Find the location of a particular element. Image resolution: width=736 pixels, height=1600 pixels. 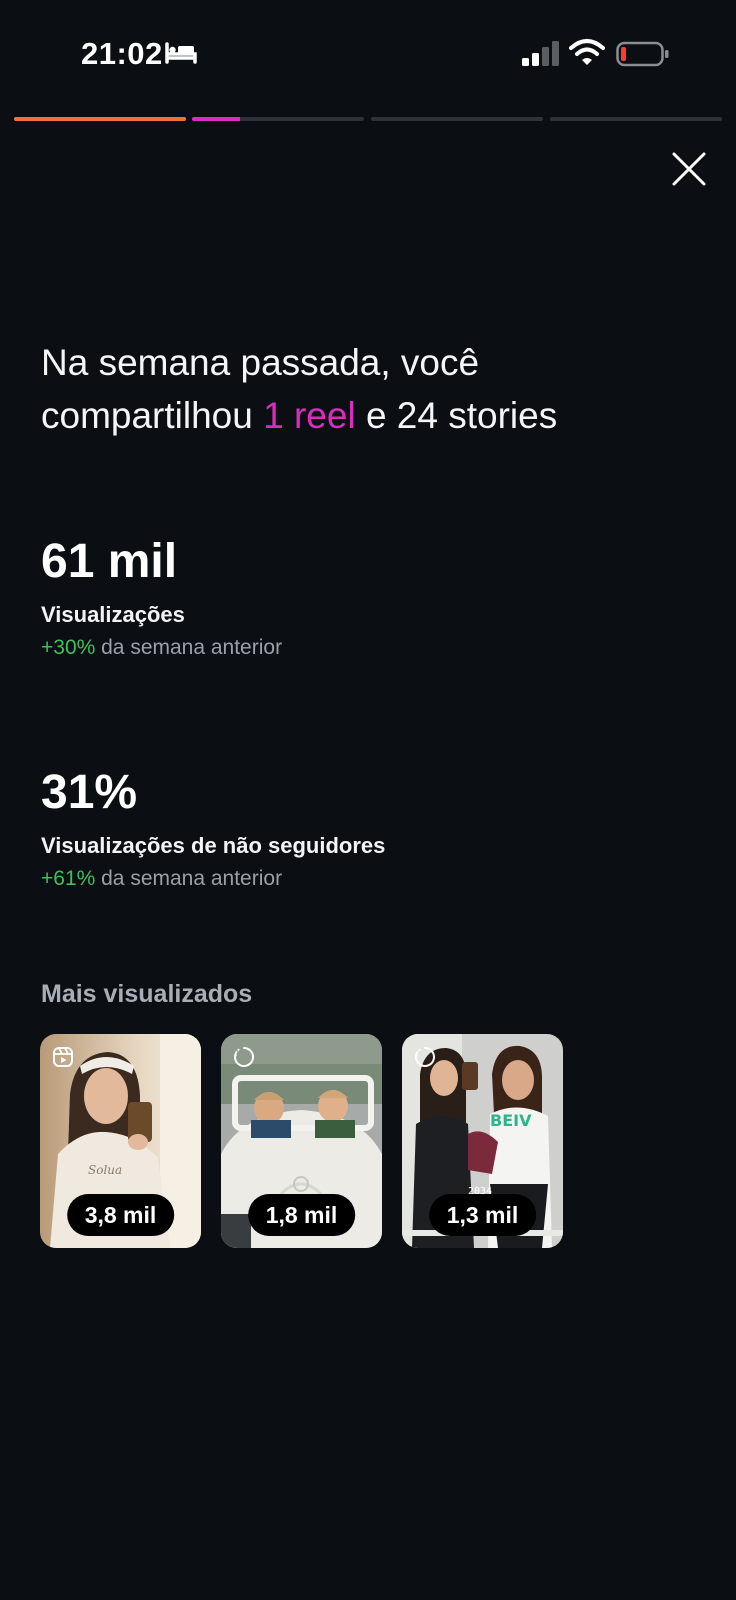

cellular-signal-icon is located at coordinates (540, 53).